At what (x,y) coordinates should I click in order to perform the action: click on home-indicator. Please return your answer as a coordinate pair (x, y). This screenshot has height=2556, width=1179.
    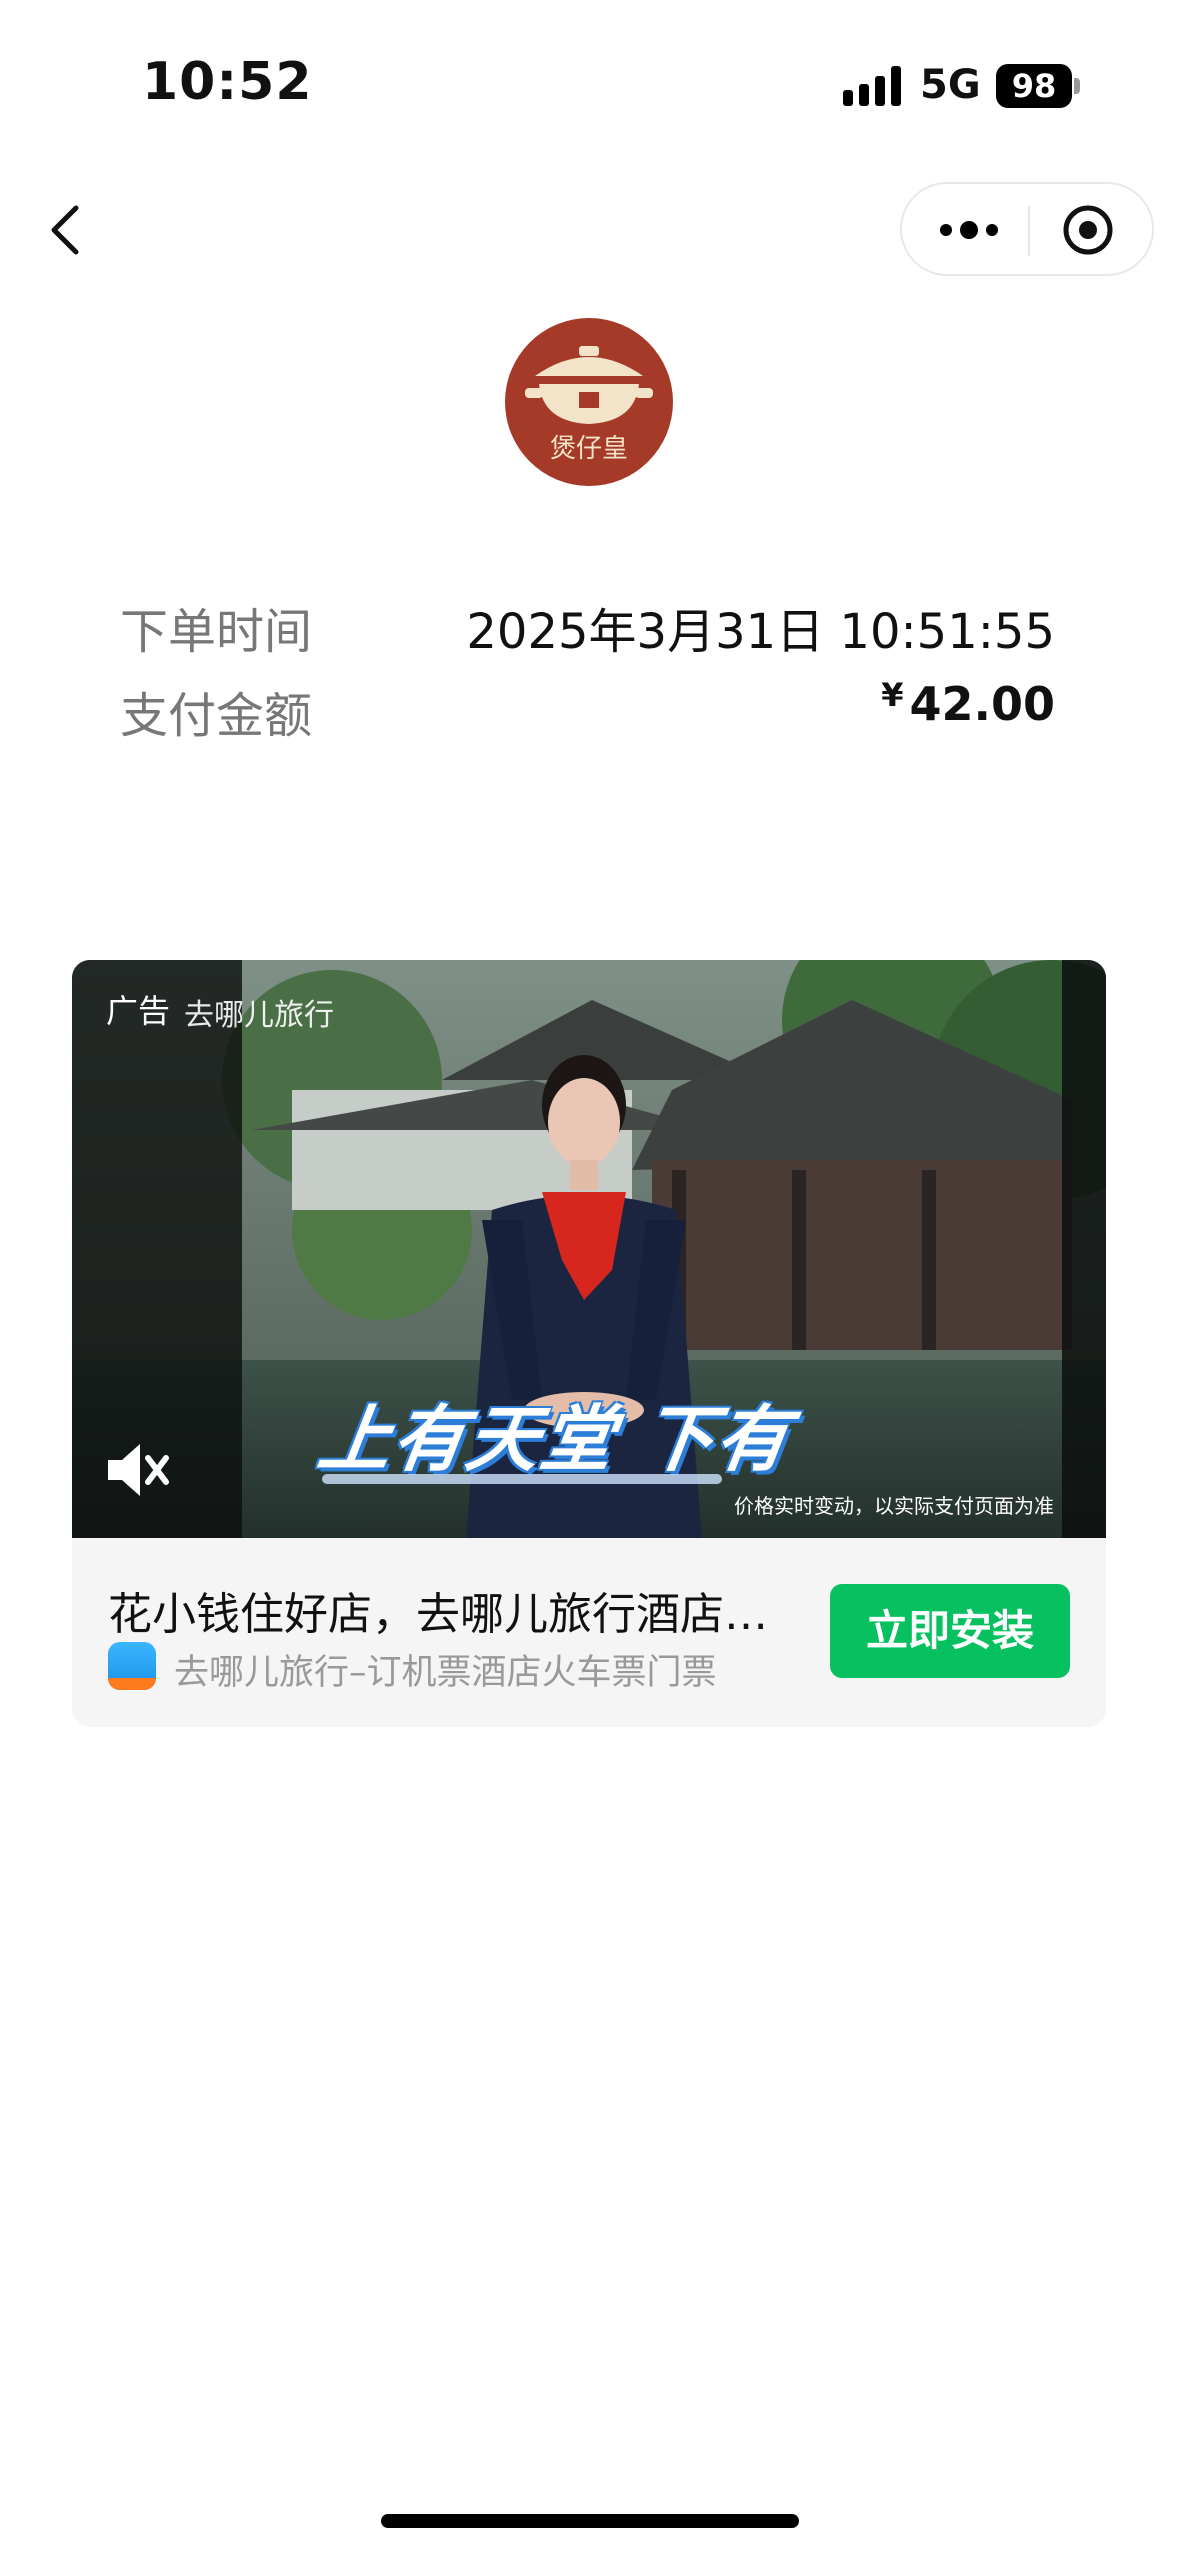
    Looking at the image, I should click on (590, 2521).